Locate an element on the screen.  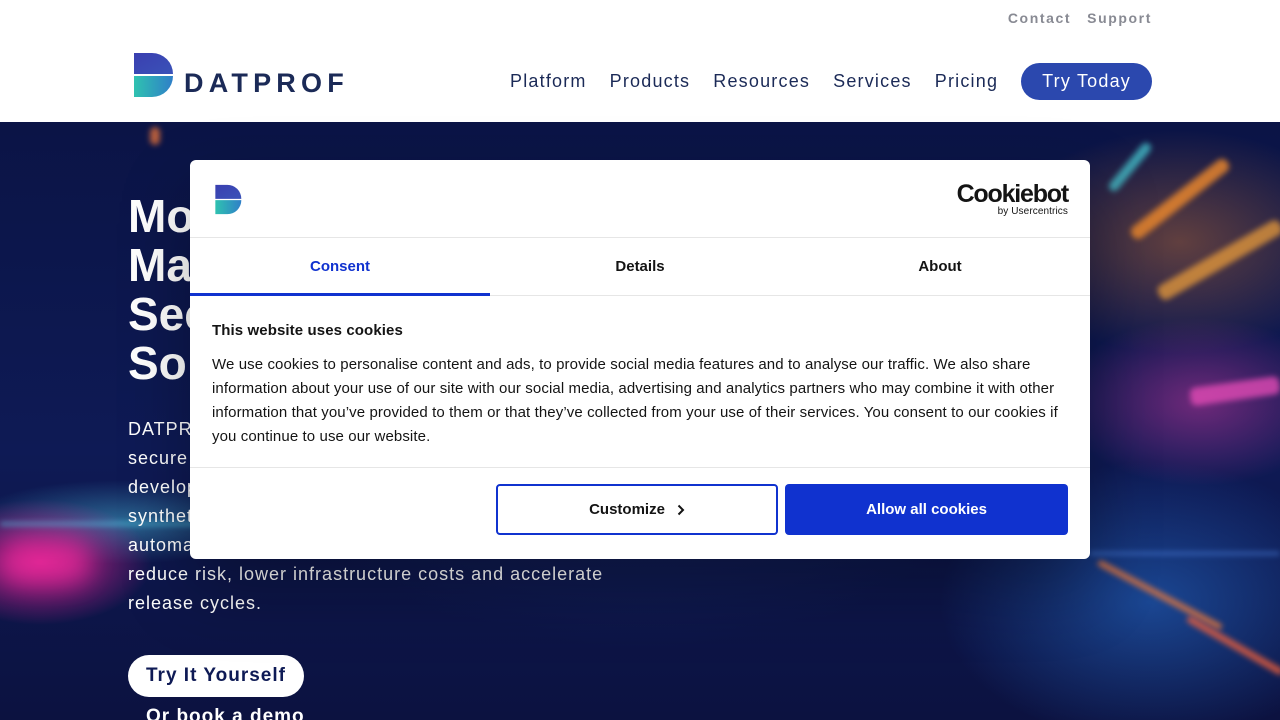
dialog-header: Cookiebot by Usercentrics is located at coordinates (640, 199).